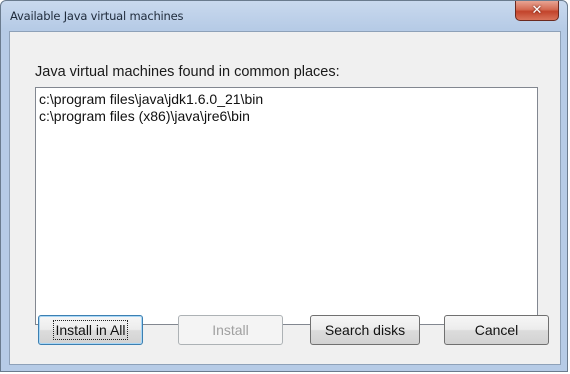 The width and height of the screenshot is (570, 374). What do you see at coordinates (286, 116) in the screenshot?
I see `list-item: c:\program files (x86)\java\jre6\bin` at bounding box center [286, 116].